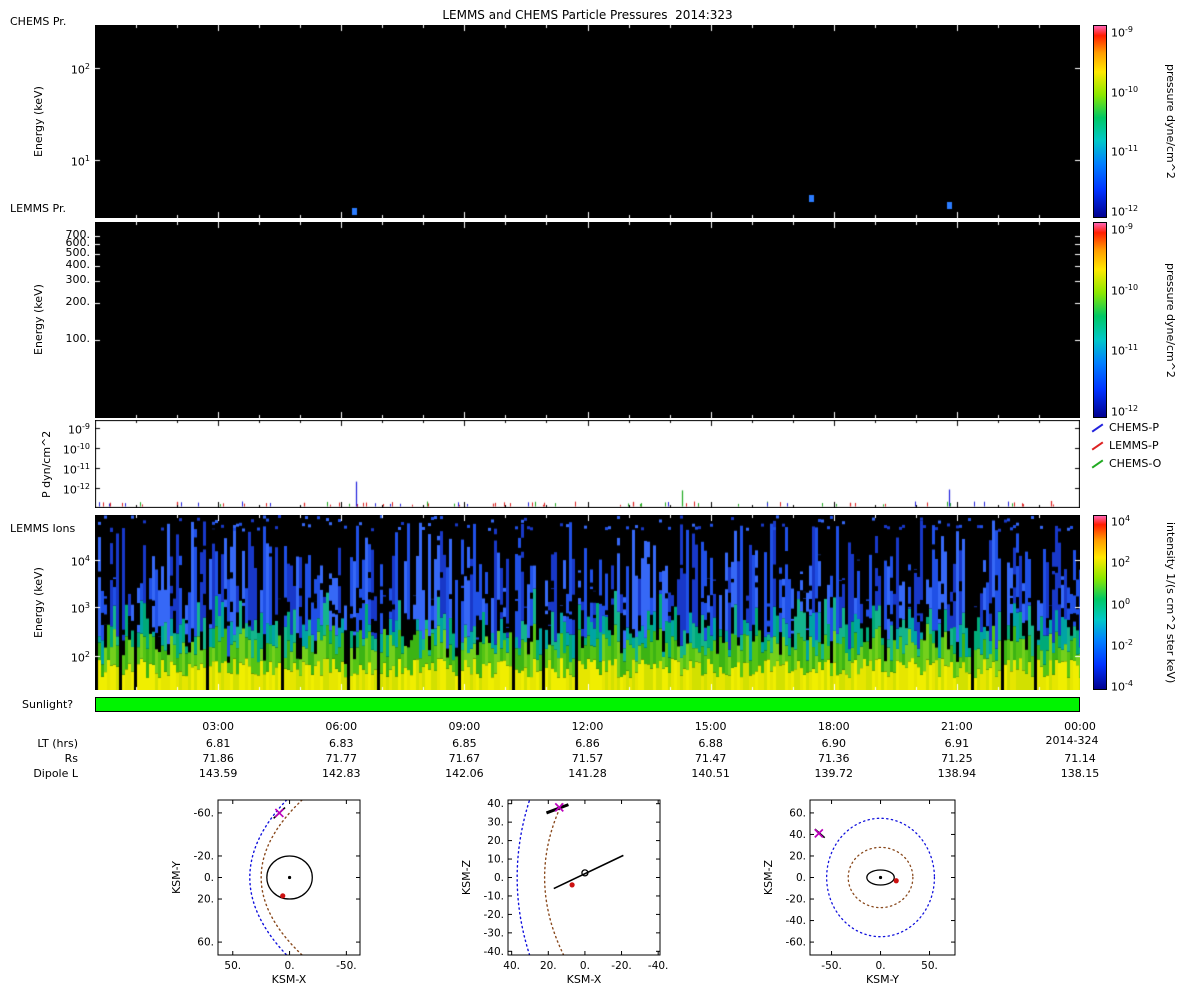 The height and width of the screenshot is (1000, 1200). I want to click on y-axis-label-chems-energy: Energy (keV), so click(38, 121).